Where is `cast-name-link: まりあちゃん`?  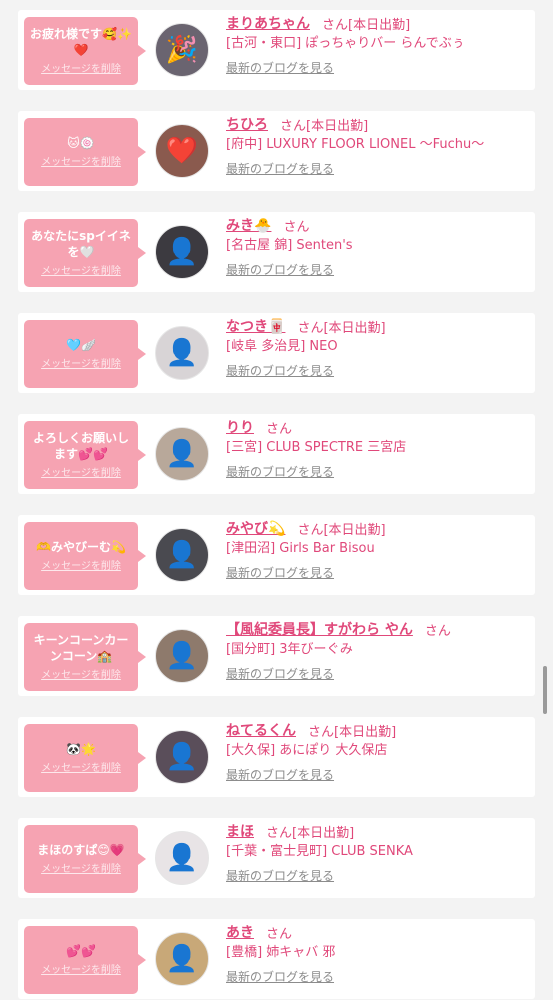
cast-name-link: まりあちゃん is located at coordinates (268, 23).